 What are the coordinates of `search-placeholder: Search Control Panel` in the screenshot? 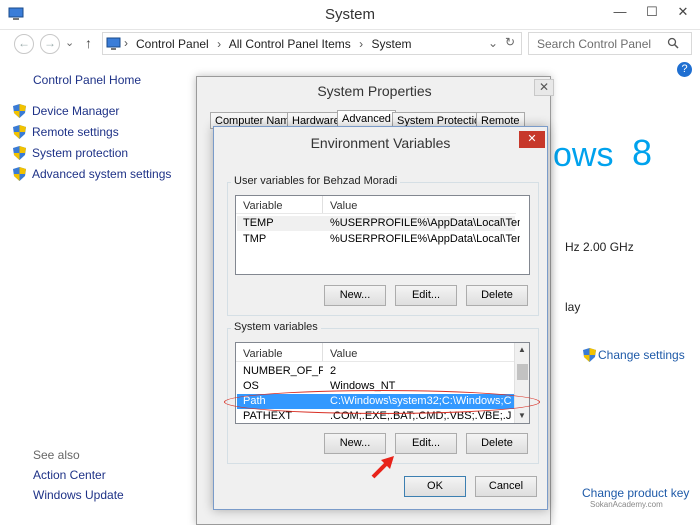 It's located at (594, 44).